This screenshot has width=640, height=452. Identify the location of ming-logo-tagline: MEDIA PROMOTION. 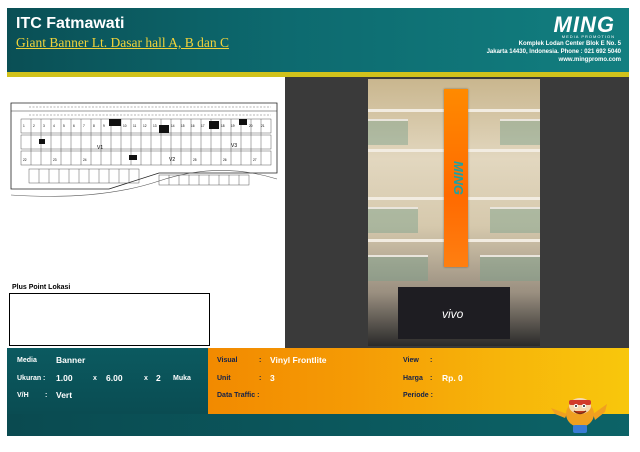
(588, 36).